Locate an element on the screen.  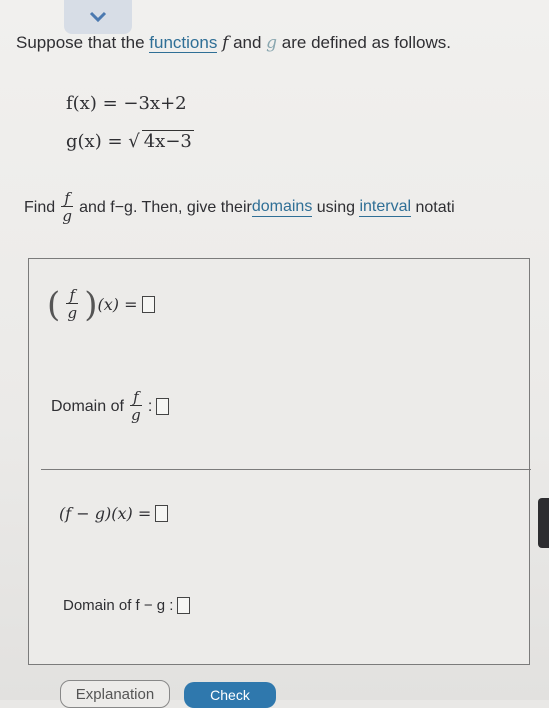
check-button: Check is located at coordinates (230, 695).